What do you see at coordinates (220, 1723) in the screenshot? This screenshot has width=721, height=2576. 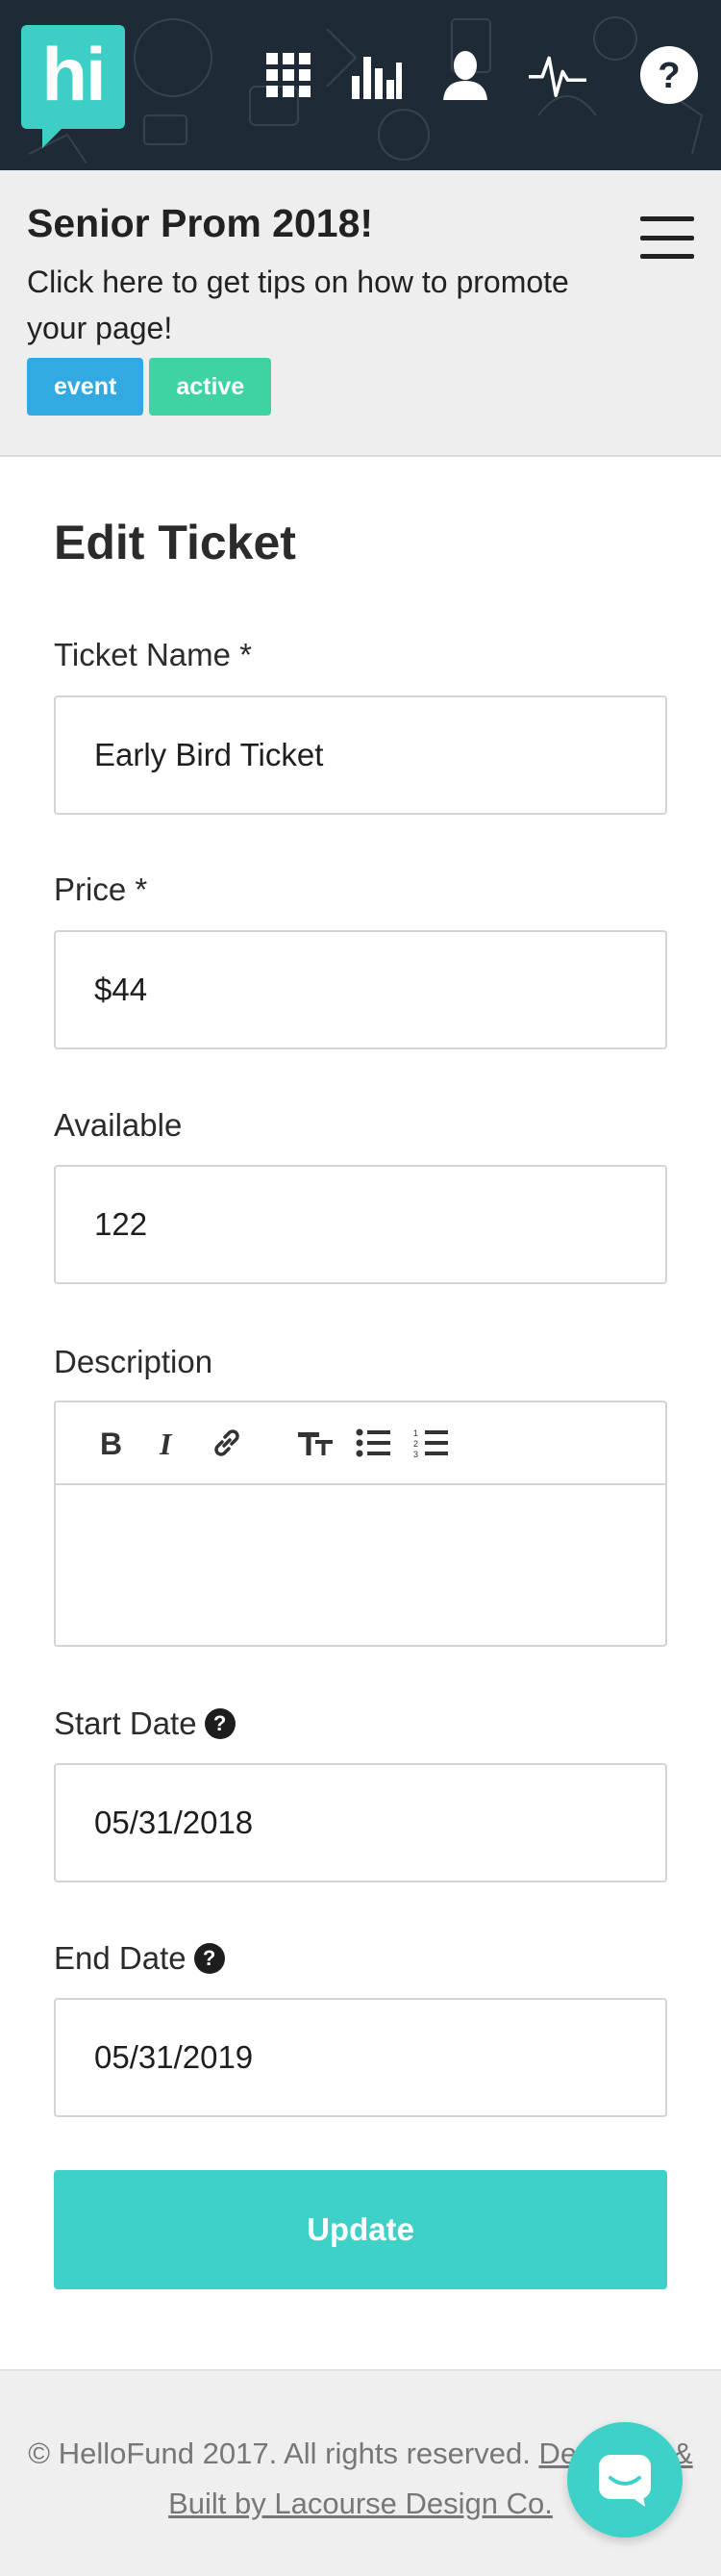 I see `start-date-help-icon: ?` at bounding box center [220, 1723].